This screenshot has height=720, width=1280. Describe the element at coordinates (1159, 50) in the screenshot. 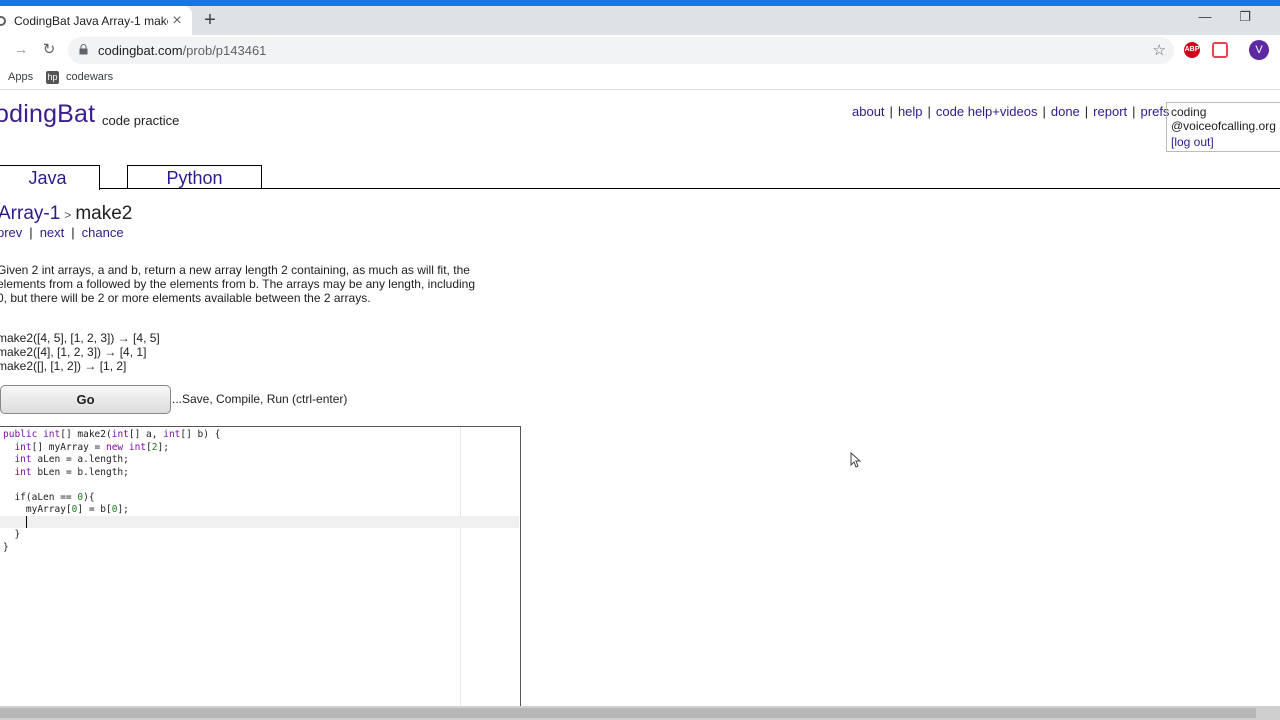

I see `bookmark-star-icon: ☆` at that location.